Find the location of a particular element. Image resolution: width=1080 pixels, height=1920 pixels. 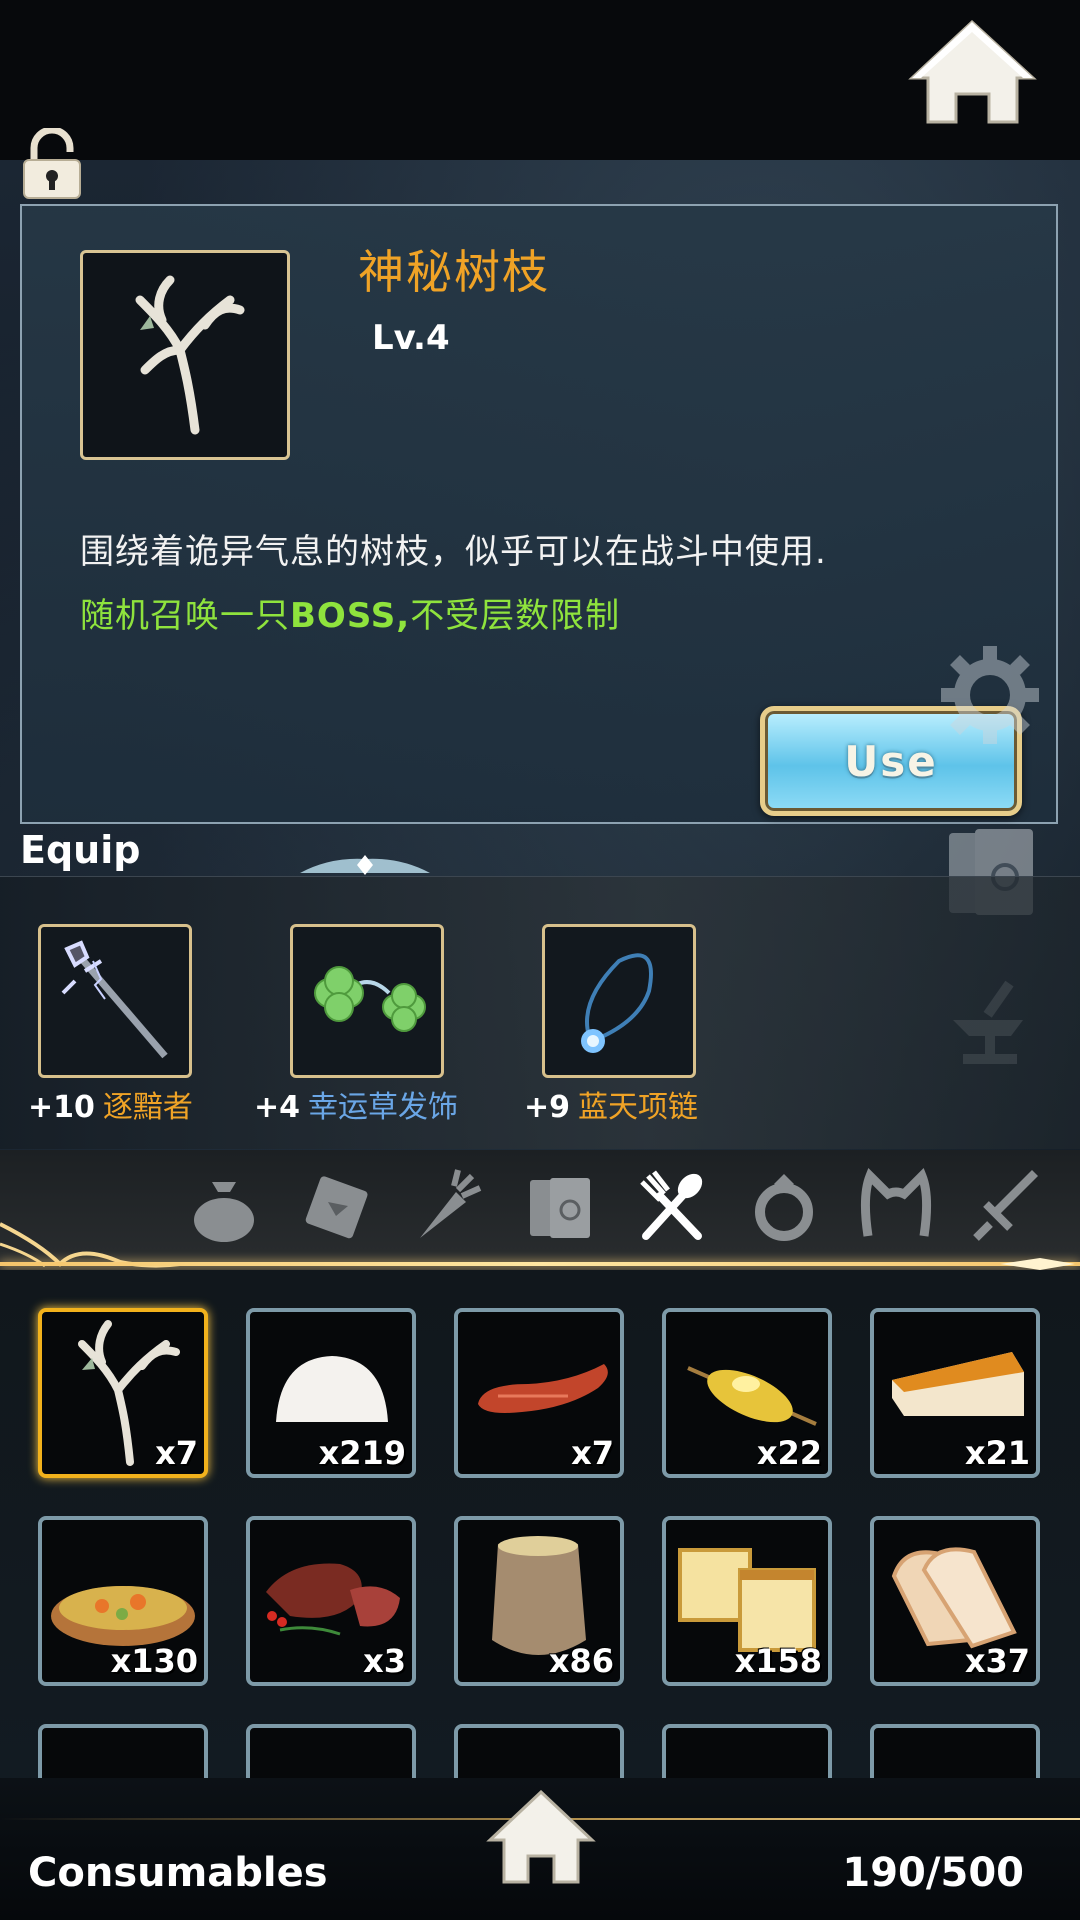

effect-prefix: 随机召唤一只 is located at coordinates (185, 616).